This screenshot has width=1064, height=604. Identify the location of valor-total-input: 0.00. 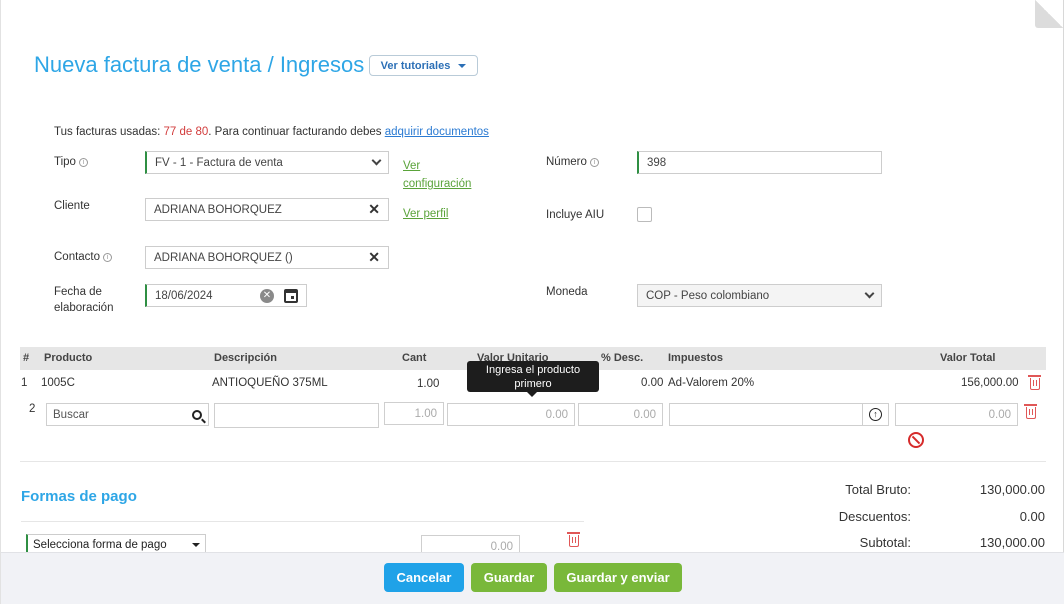
(956, 414).